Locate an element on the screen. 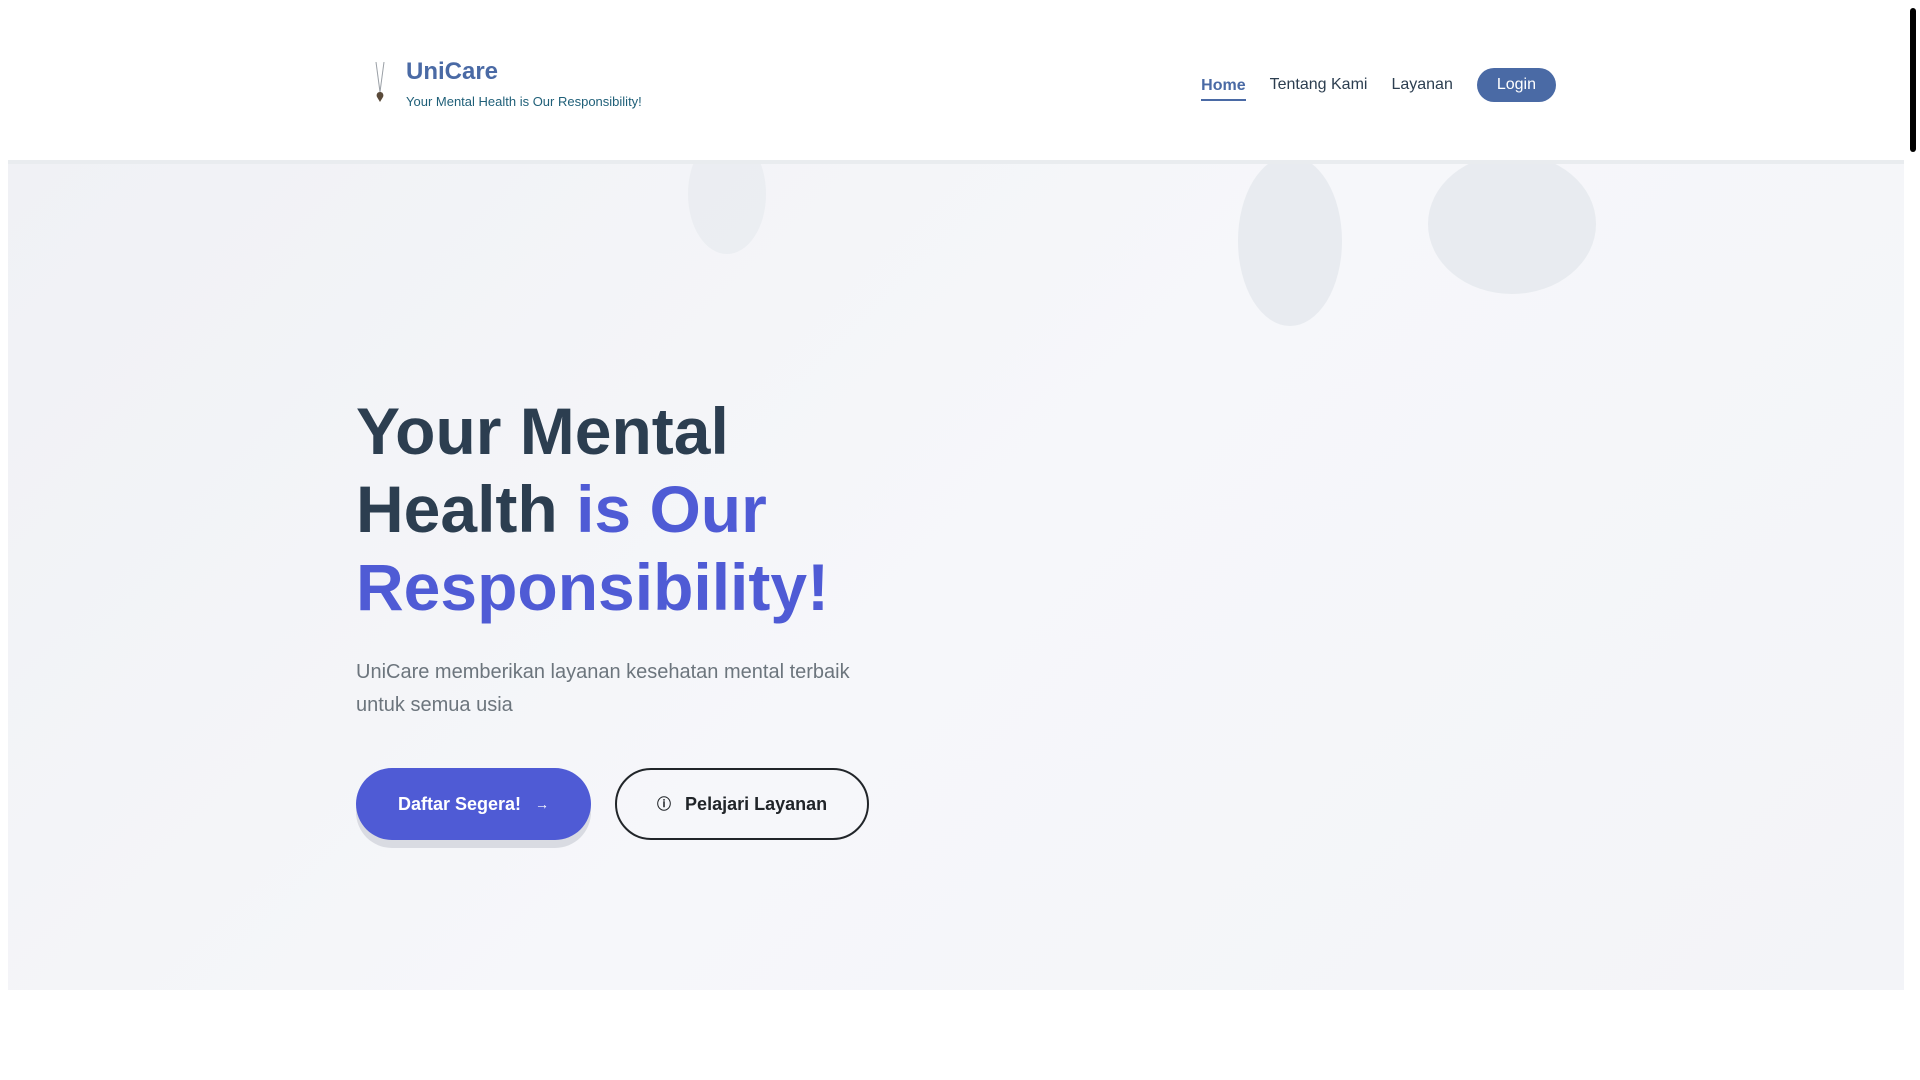 The height and width of the screenshot is (1080, 1920). arrow-right-icon: → is located at coordinates (542, 804).